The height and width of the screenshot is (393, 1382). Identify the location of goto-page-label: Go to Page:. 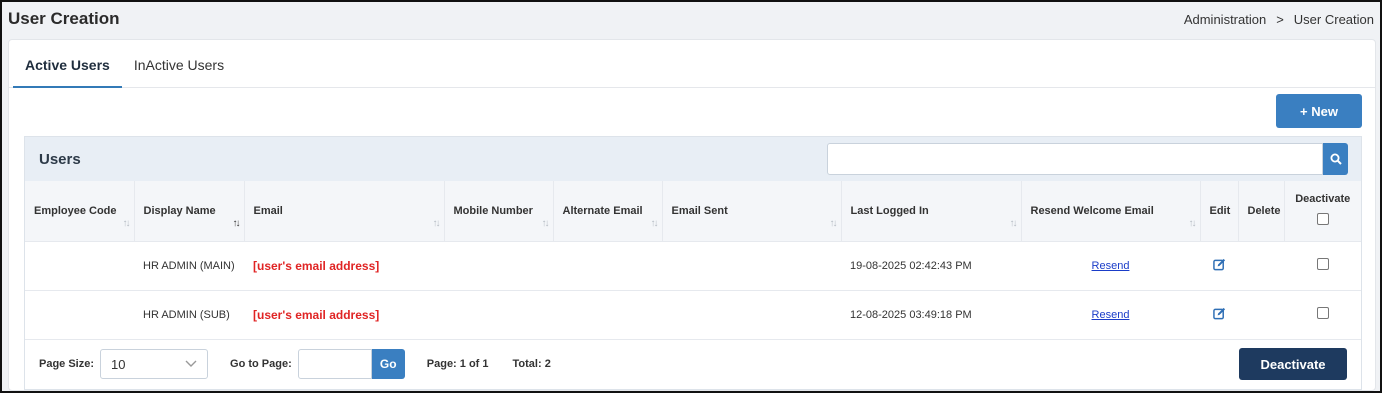
(261, 364).